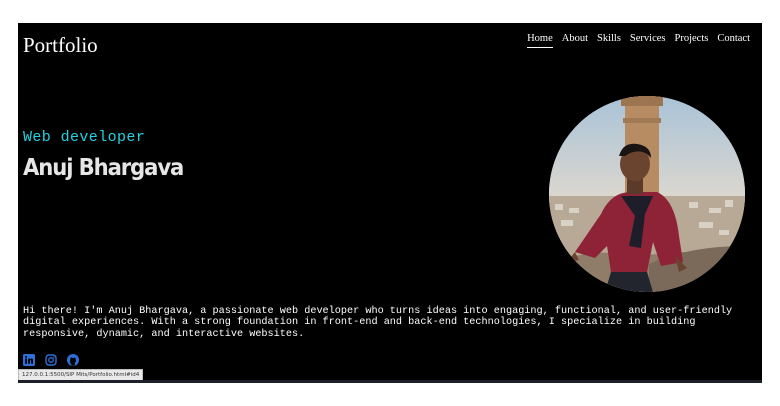 The image size is (780, 406). What do you see at coordinates (73, 358) in the screenshot?
I see `github-icon` at bounding box center [73, 358].